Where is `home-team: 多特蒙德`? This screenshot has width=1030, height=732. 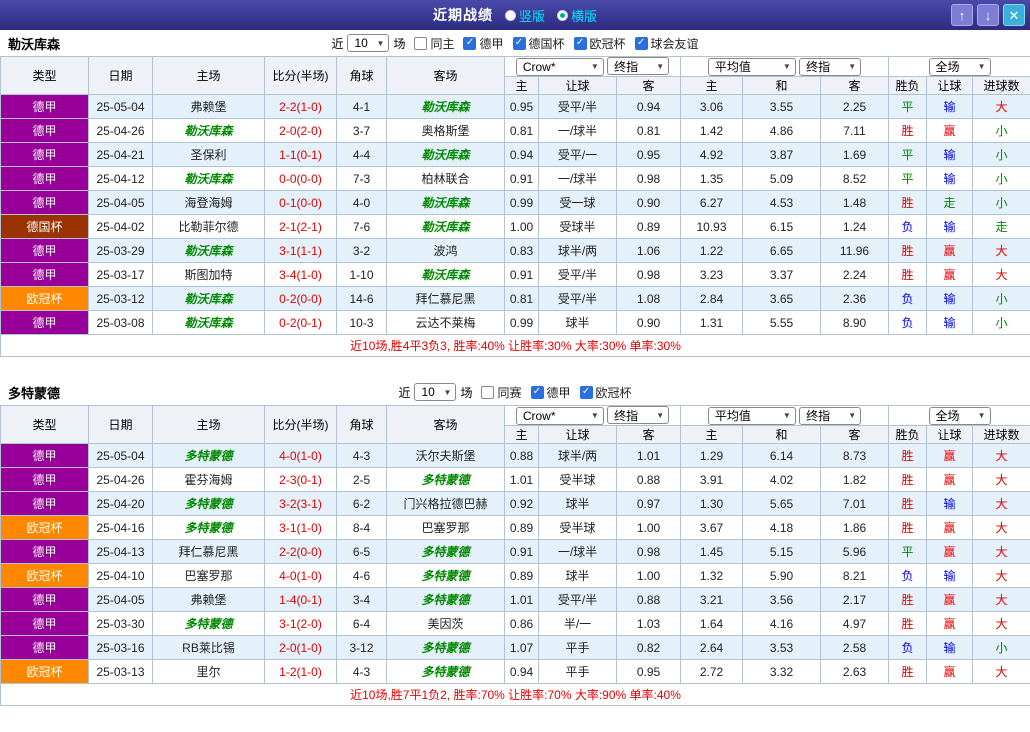
home-team: 多特蒙德 is located at coordinates (208, 527).